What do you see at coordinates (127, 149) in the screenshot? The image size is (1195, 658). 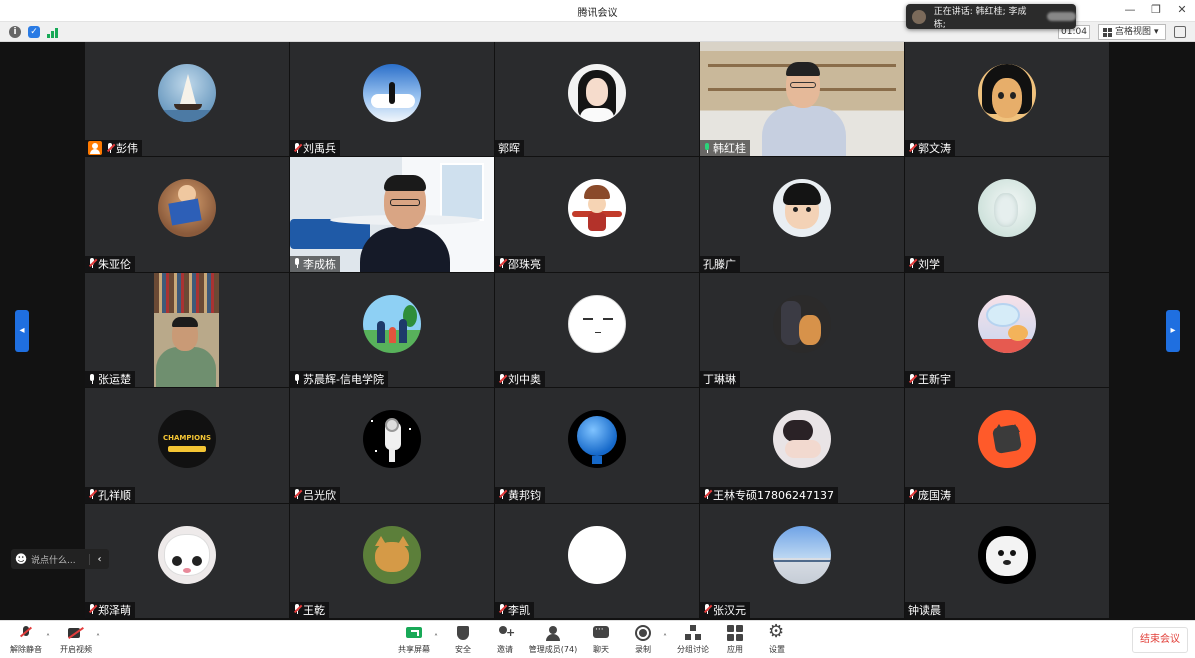 I see `participant-name: 彭伟` at bounding box center [127, 149].